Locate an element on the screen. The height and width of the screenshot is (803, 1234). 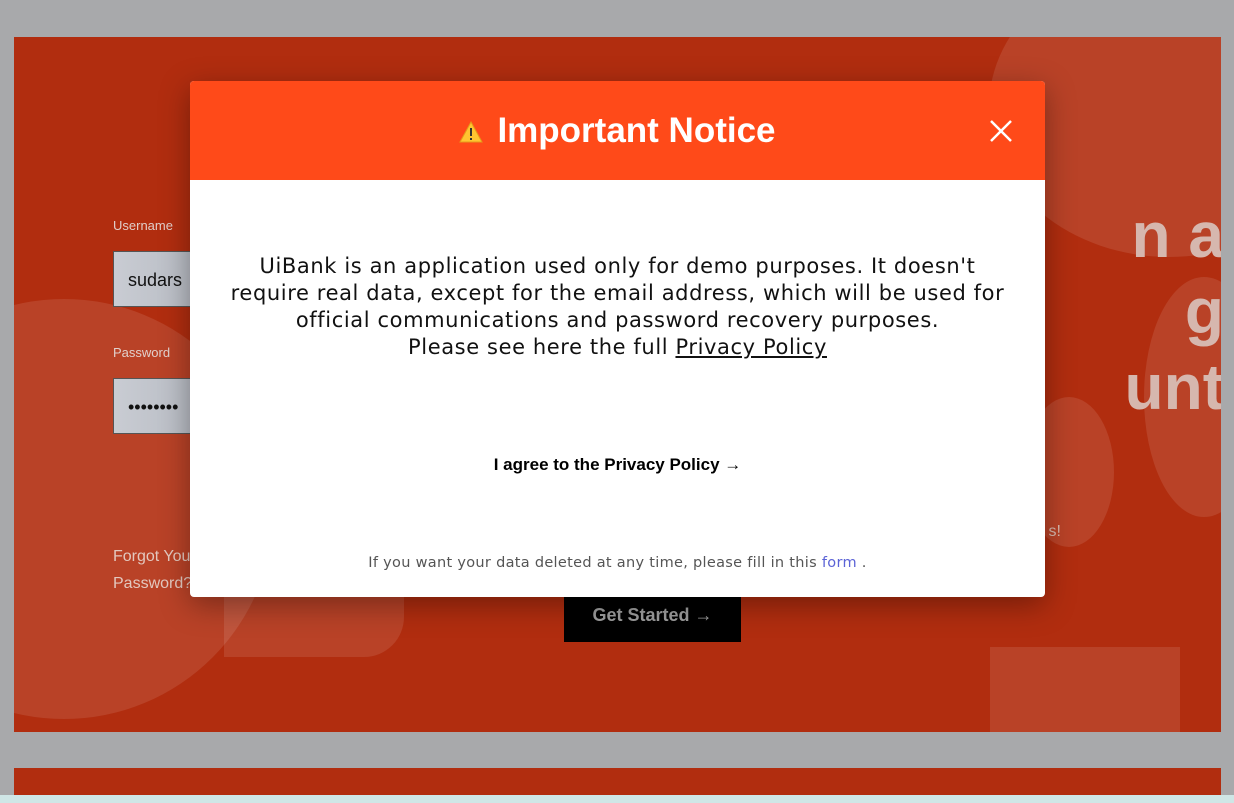
close-icon is located at coordinates (1001, 131).